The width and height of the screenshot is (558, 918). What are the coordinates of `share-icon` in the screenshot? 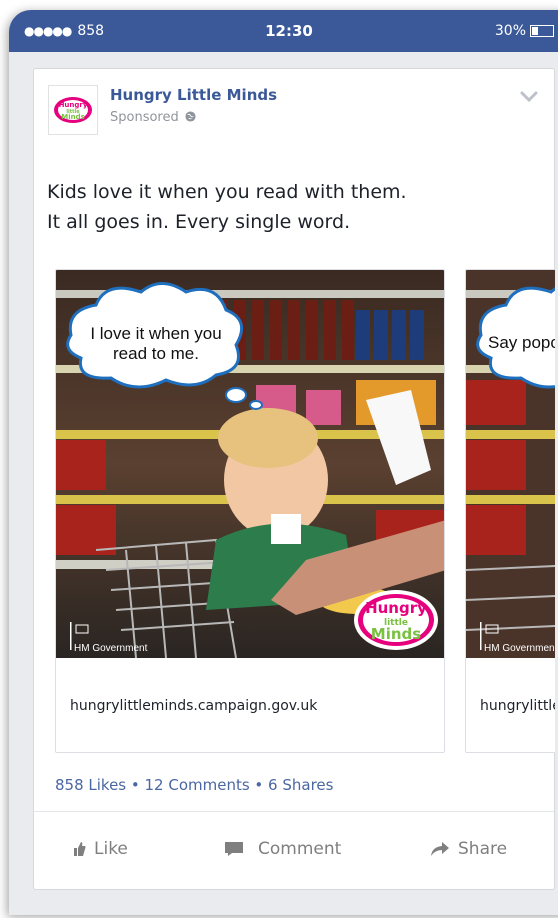 It's located at (440, 849).